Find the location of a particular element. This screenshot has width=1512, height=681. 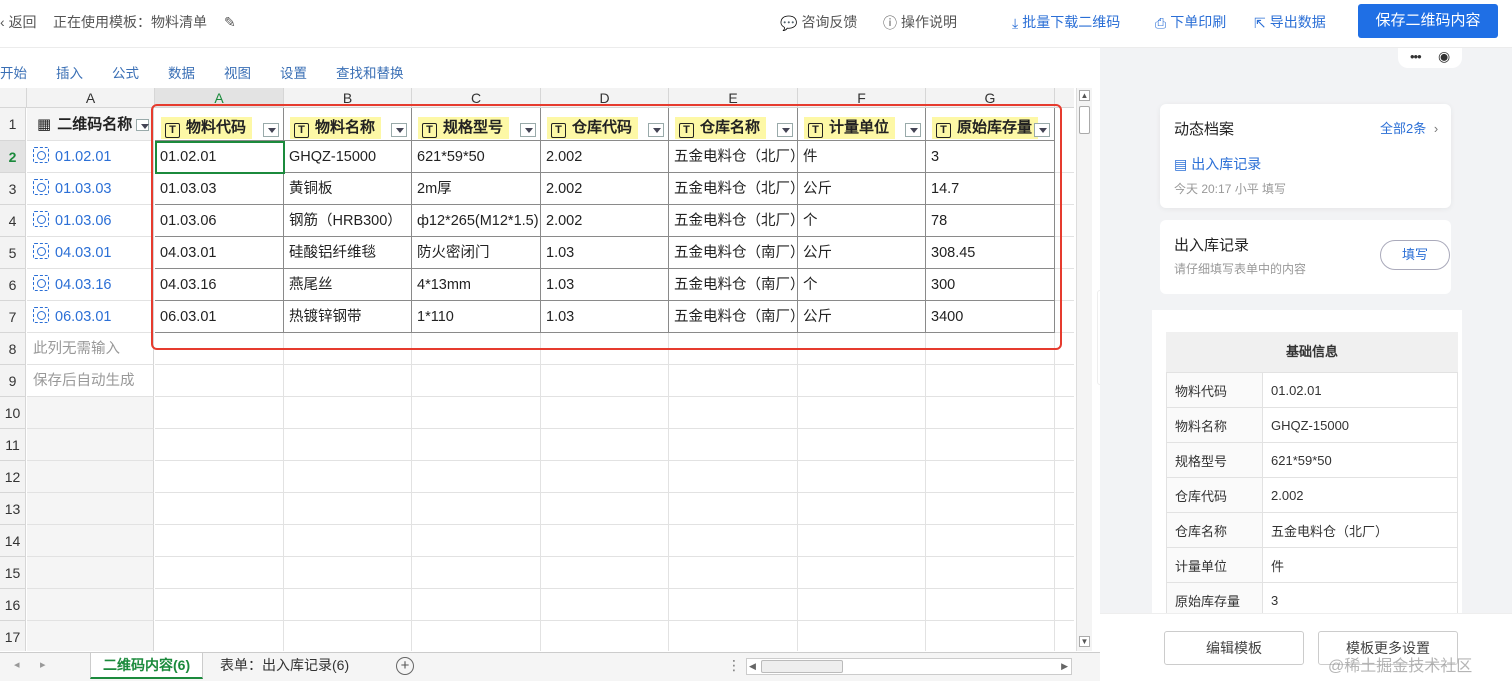

row-header: 4 is located at coordinates (13, 221).